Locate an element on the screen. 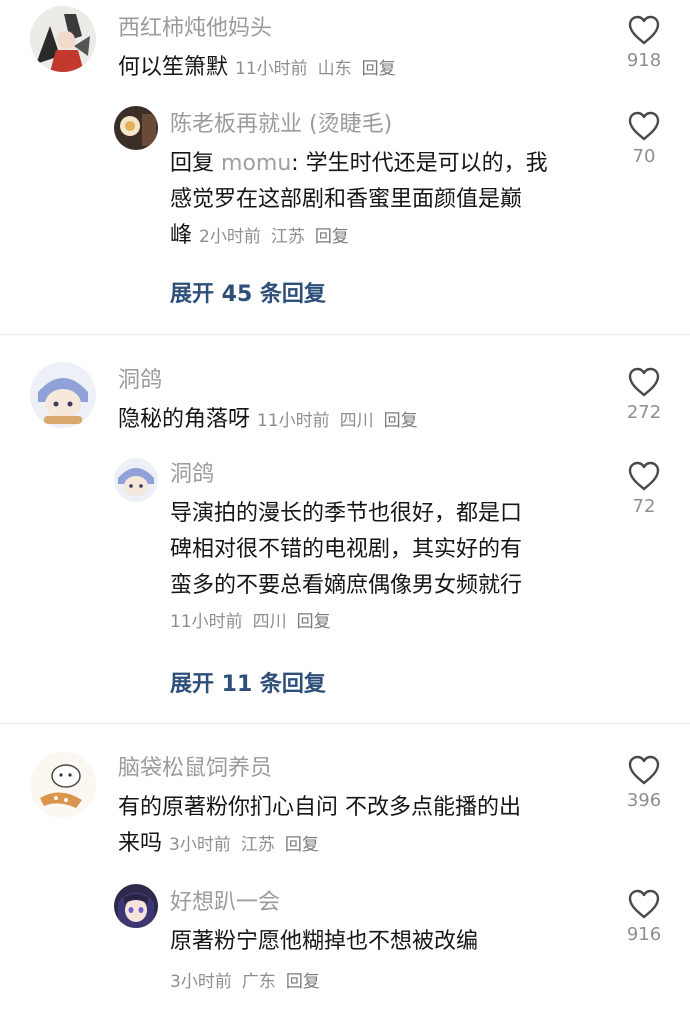 The image size is (690, 1016). location: 山东 is located at coordinates (334, 69).